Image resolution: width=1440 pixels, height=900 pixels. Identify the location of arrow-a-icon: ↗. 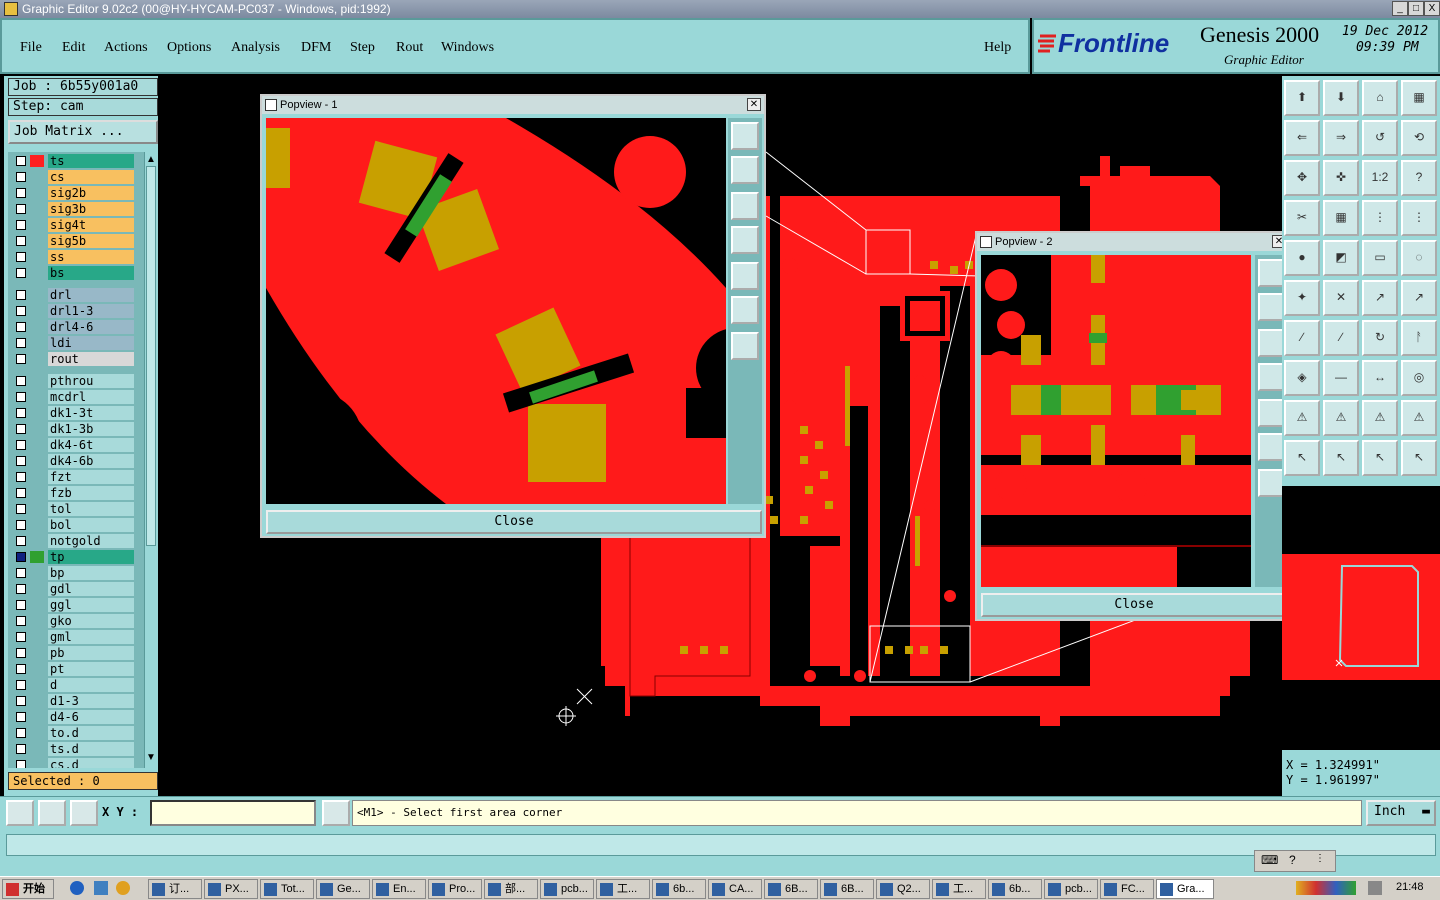
(1380, 298).